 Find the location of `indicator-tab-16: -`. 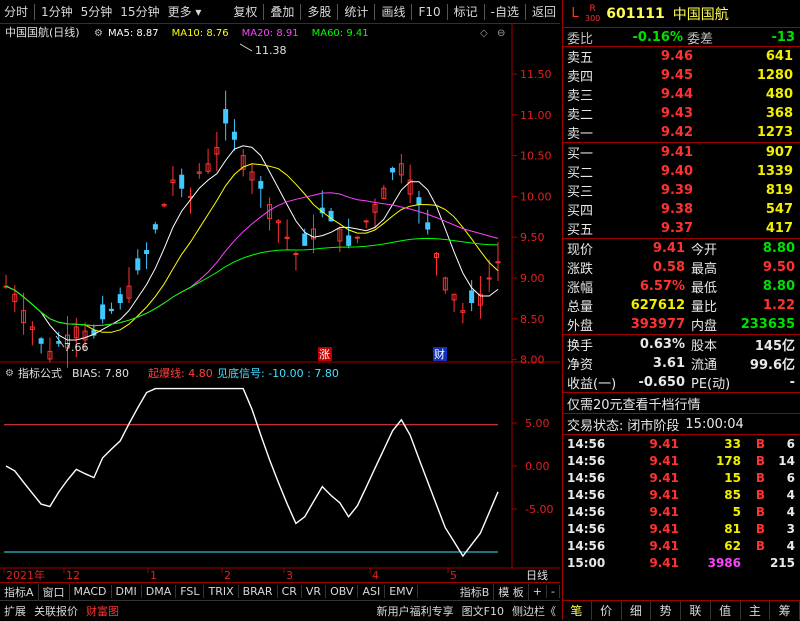

indicator-tab-16: - is located at coordinates (553, 591).